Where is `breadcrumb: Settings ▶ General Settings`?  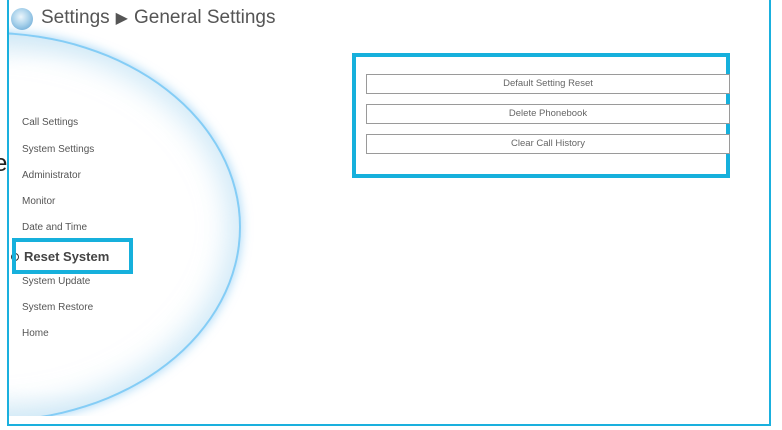
breadcrumb: Settings ▶ General Settings is located at coordinates (389, 20).